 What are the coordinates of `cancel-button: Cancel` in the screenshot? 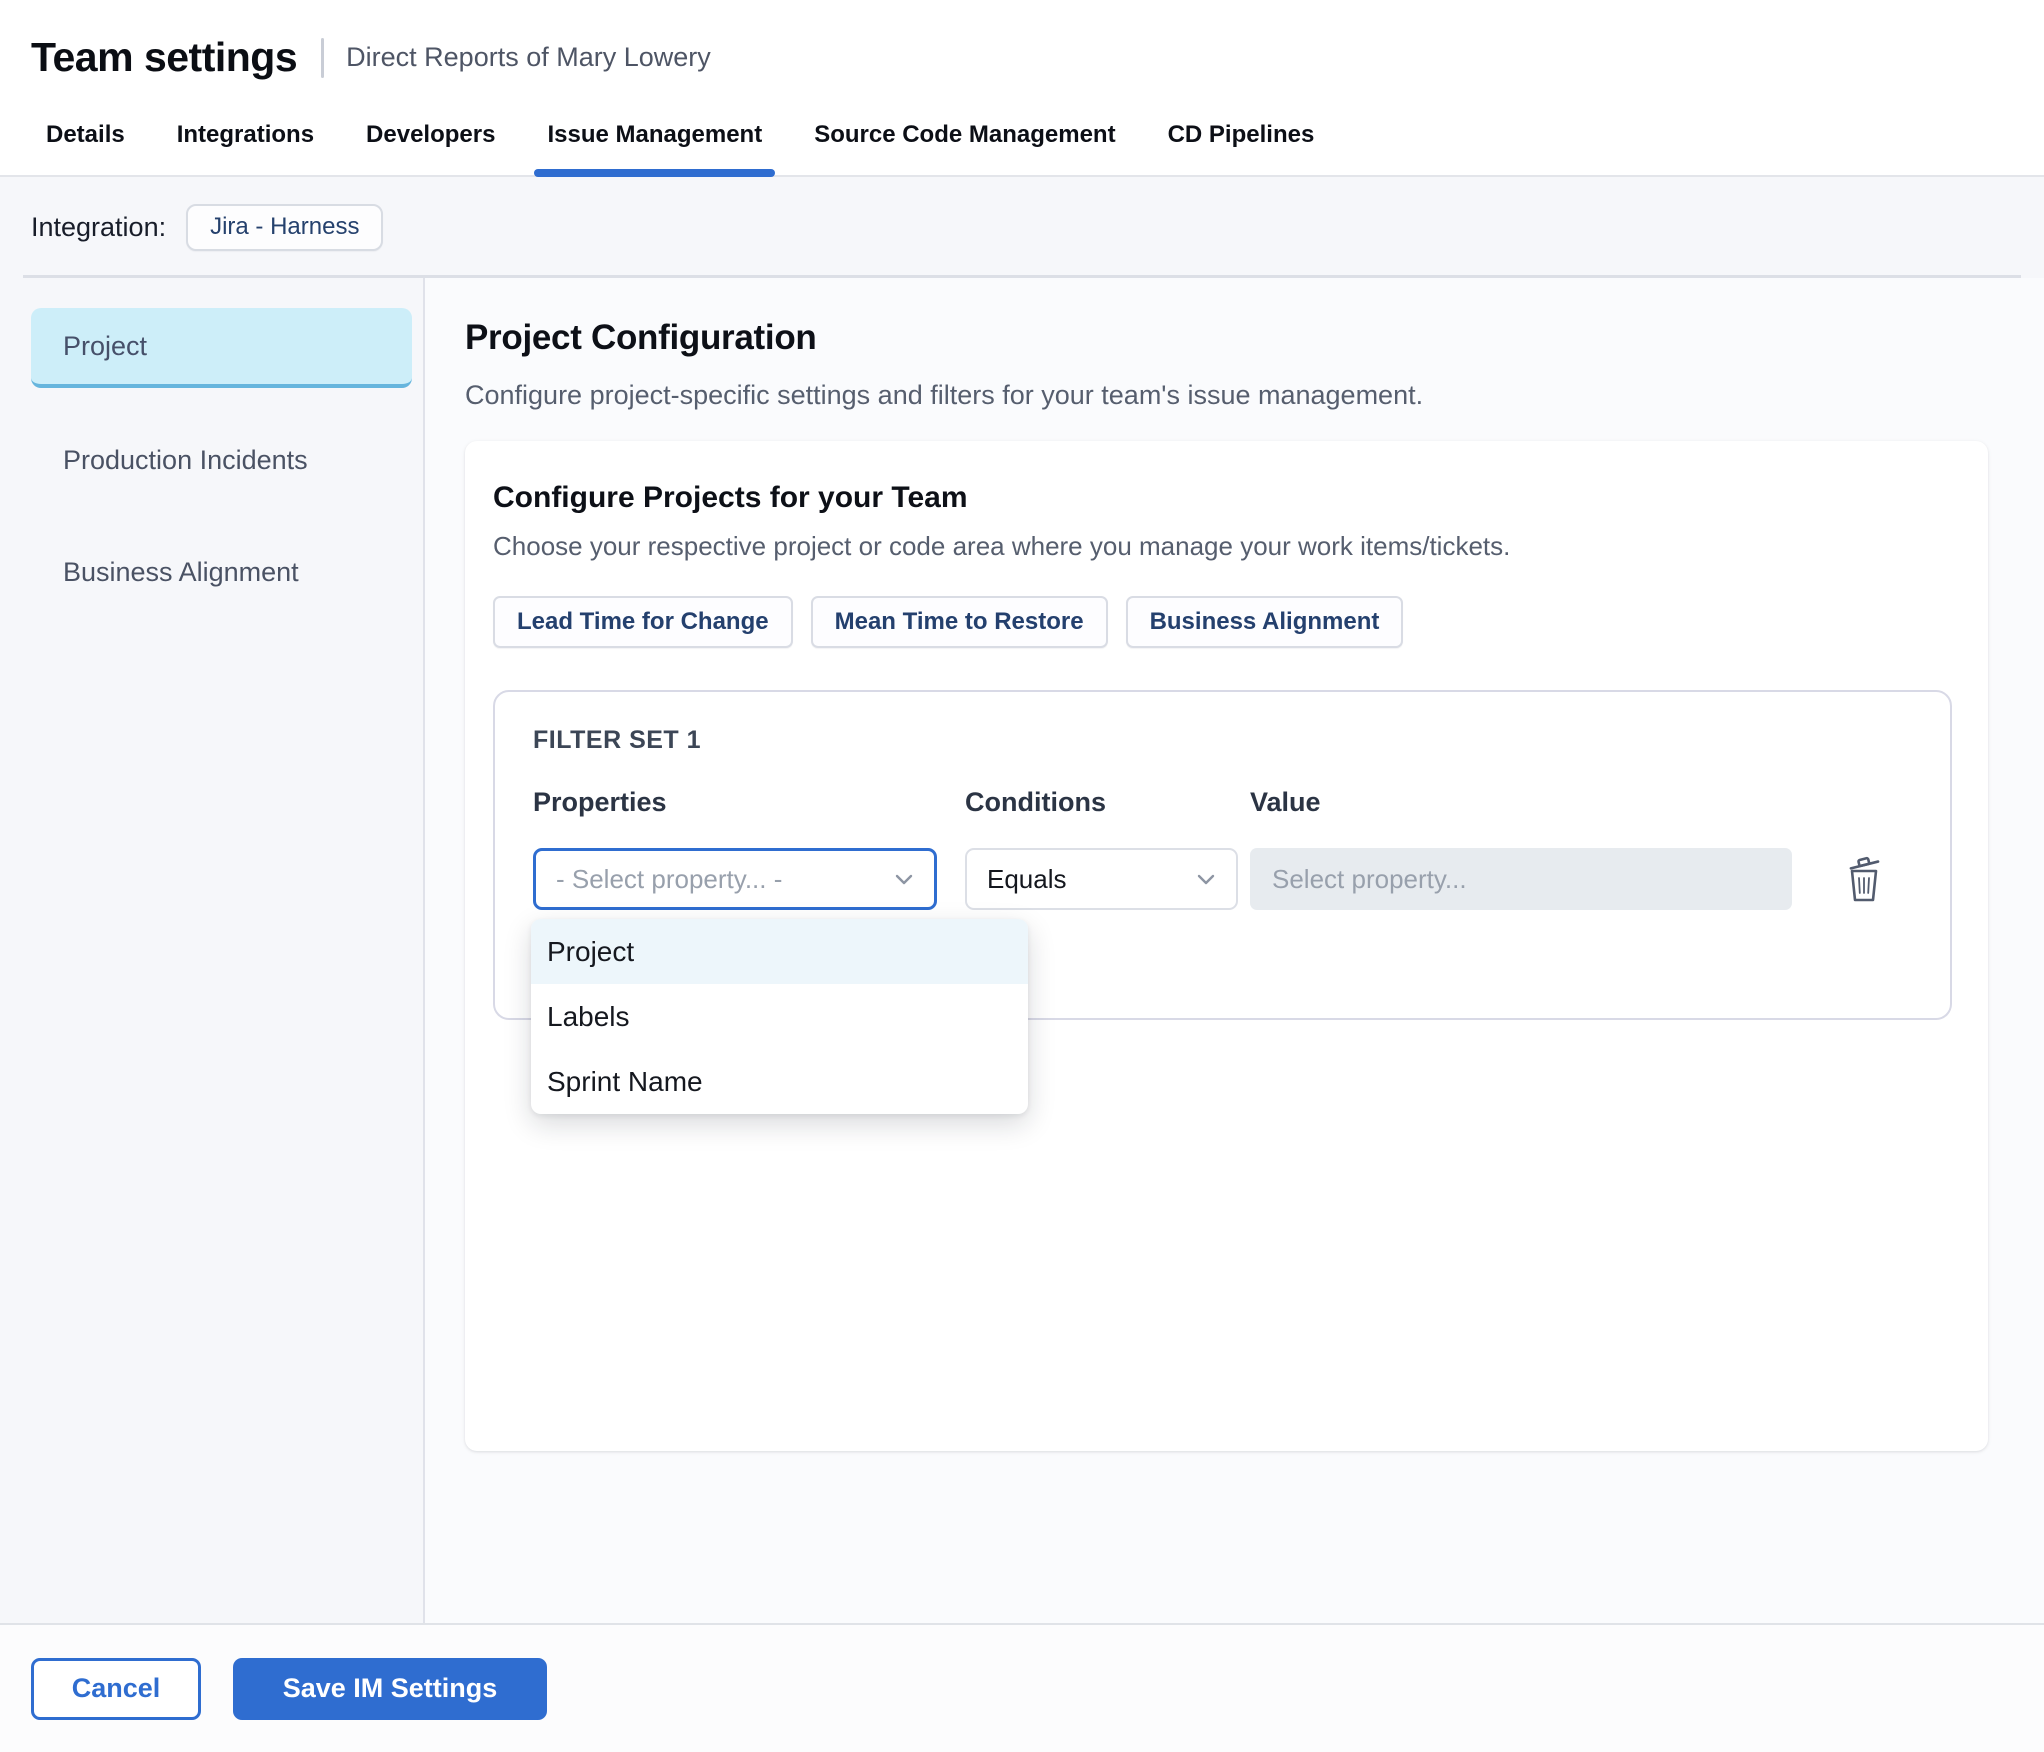 It's located at (116, 1688).